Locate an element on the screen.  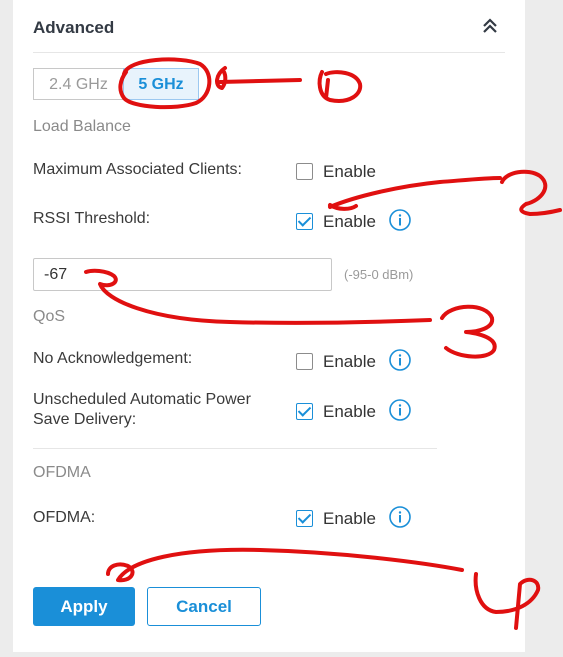
band-5ghz-button: 5 GHz is located at coordinates (161, 84).